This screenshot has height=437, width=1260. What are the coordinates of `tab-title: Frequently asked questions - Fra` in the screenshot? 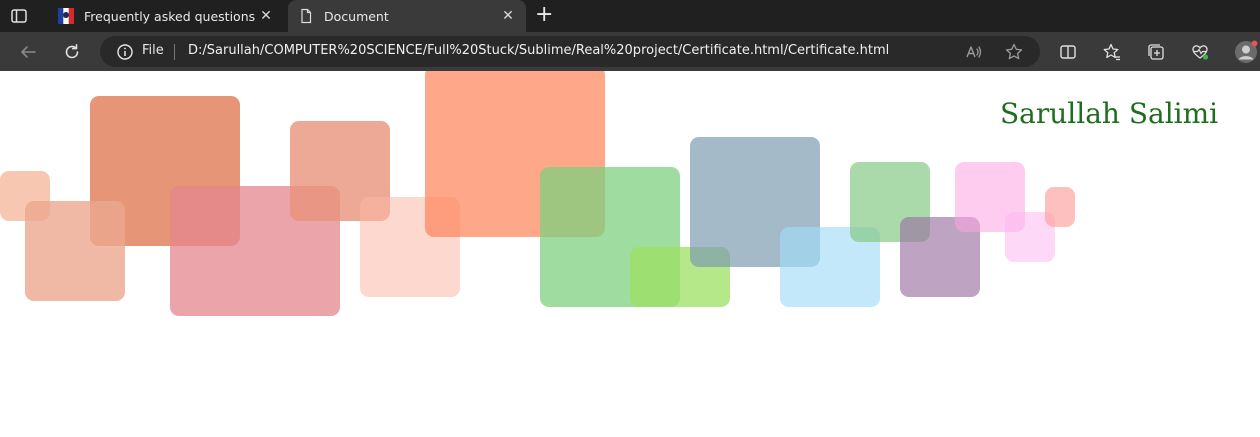 It's located at (171, 16).